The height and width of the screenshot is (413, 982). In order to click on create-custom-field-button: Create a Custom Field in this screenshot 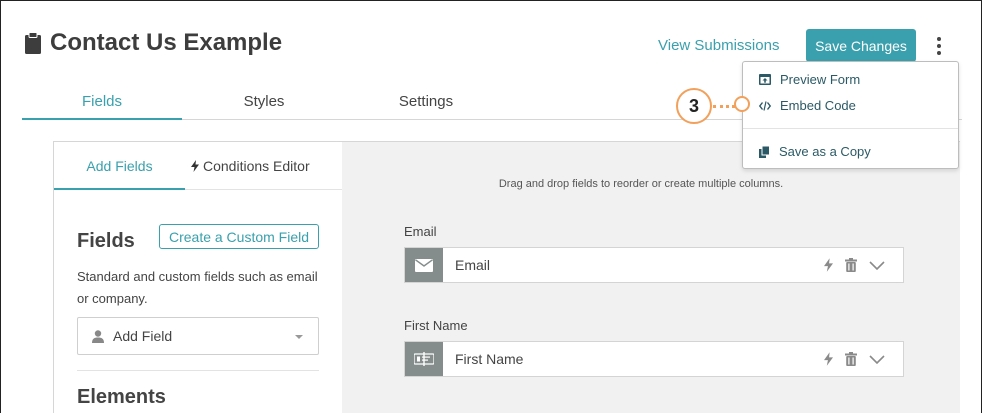, I will do `click(239, 236)`.